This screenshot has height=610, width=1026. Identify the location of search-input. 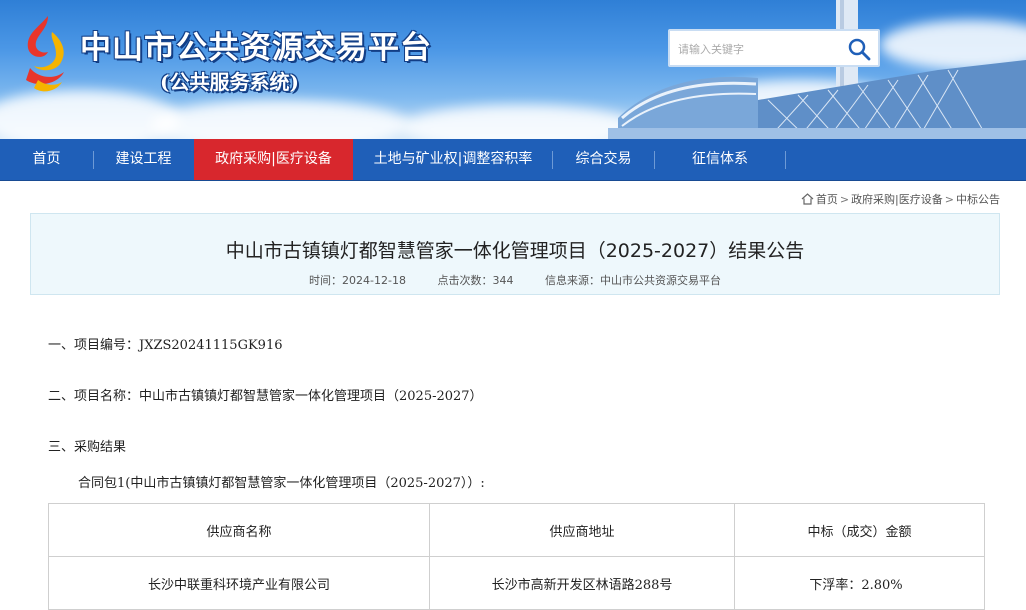
(758, 49).